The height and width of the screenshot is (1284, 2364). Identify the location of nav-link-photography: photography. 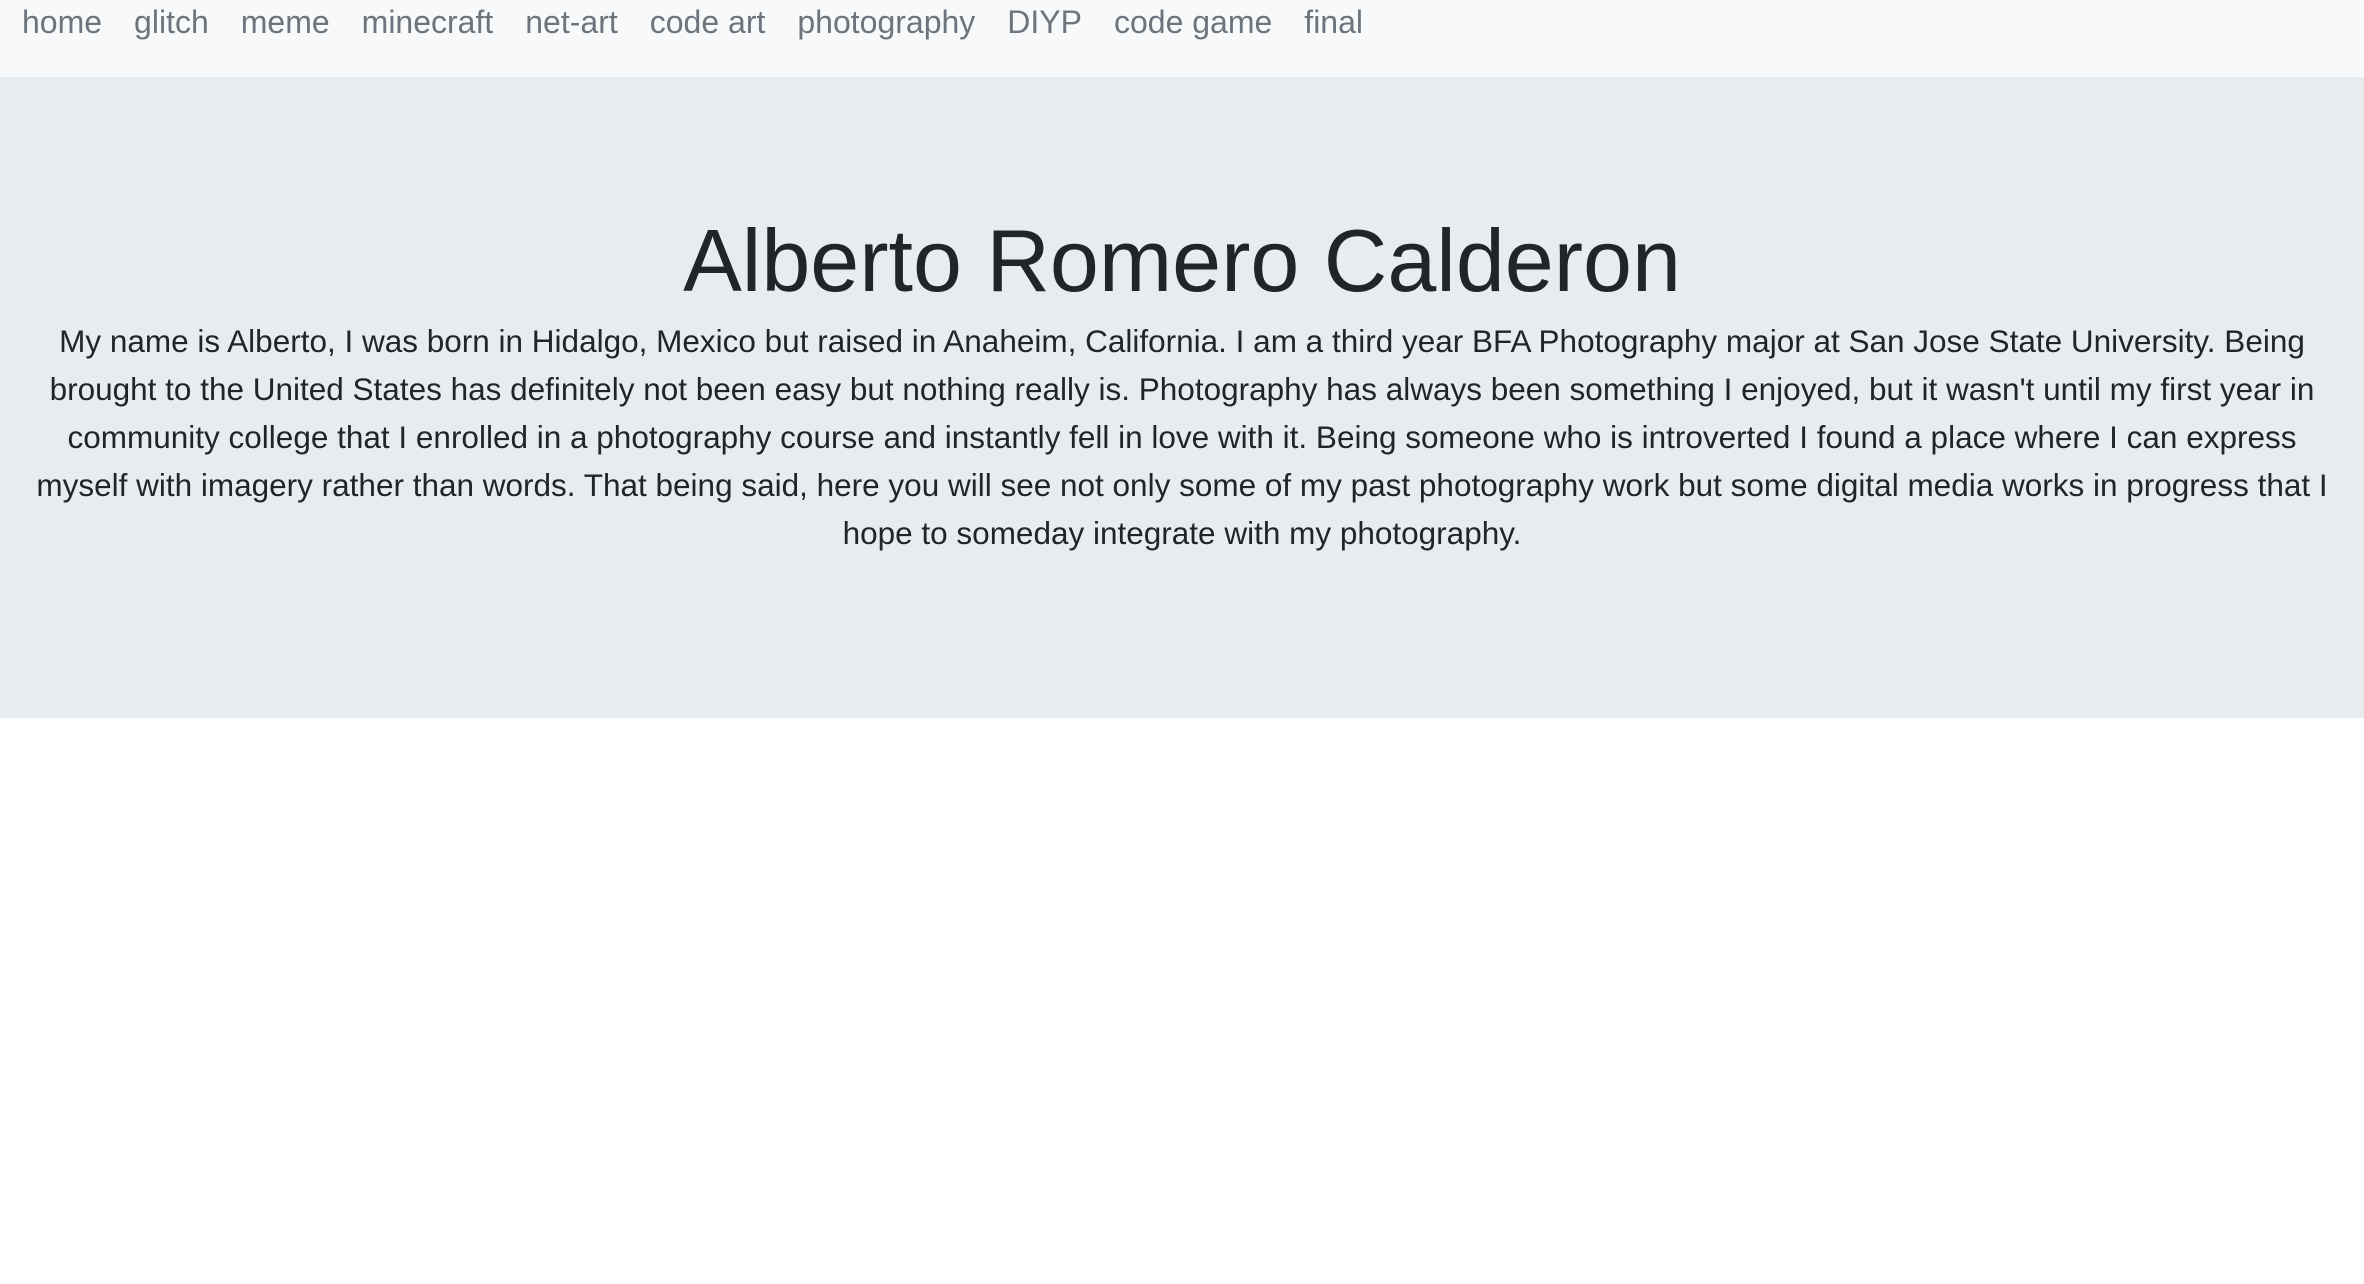
(886, 22).